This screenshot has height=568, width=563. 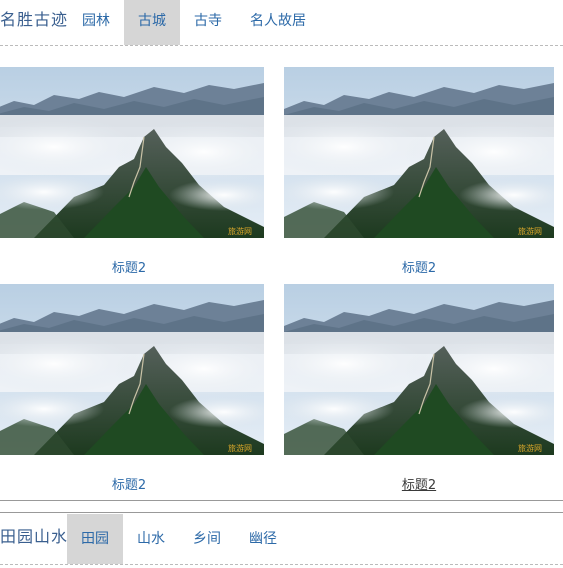 I want to click on section-title: 名胜古迹, so click(x=34, y=19).